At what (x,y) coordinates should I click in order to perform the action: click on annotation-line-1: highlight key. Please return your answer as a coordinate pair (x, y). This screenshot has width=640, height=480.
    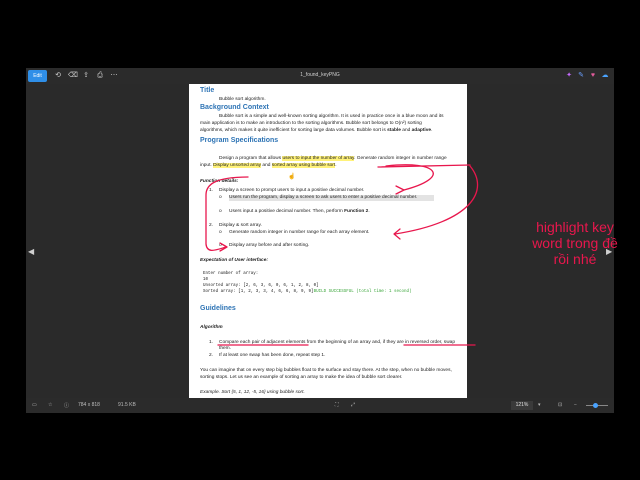
    Looking at the image, I should click on (575, 227).